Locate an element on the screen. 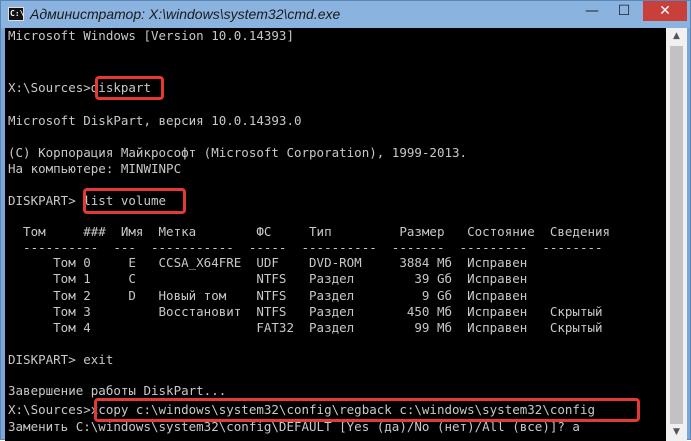 This screenshot has height=441, width=691. minimize-button: — is located at coordinates (592, 11).